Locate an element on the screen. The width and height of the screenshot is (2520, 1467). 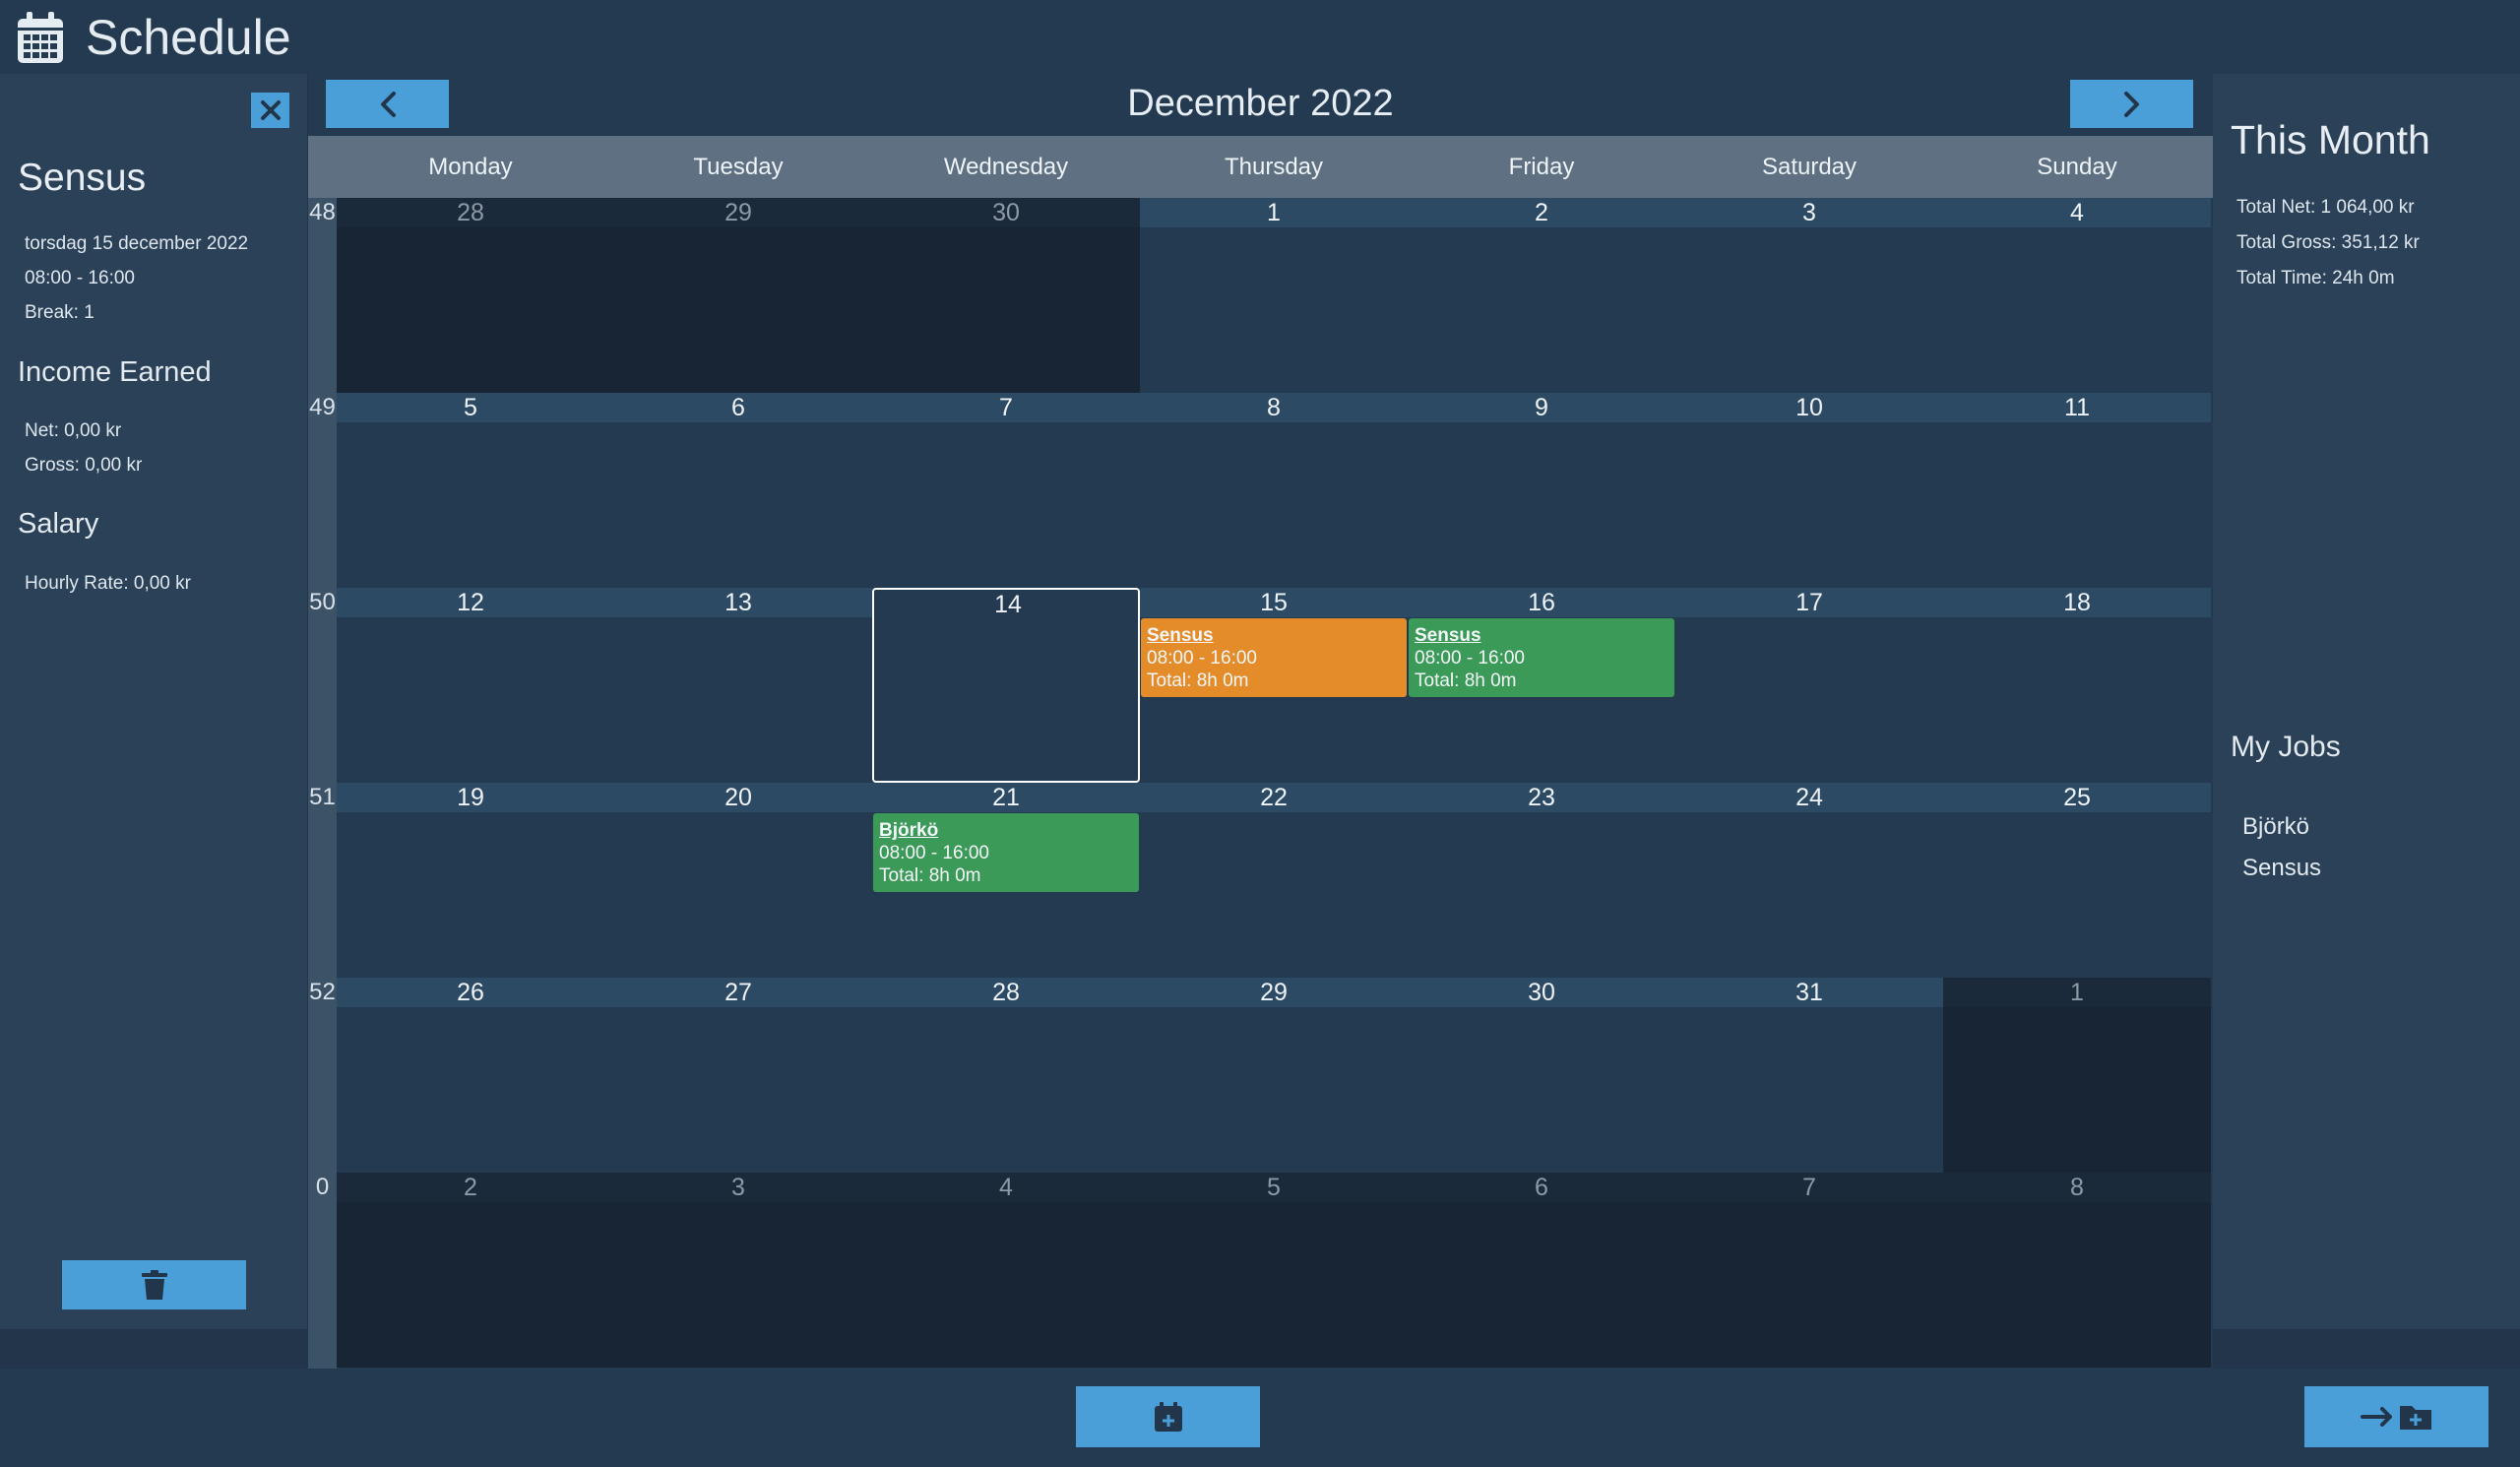
day-cell: 18 is located at coordinates (2077, 685).